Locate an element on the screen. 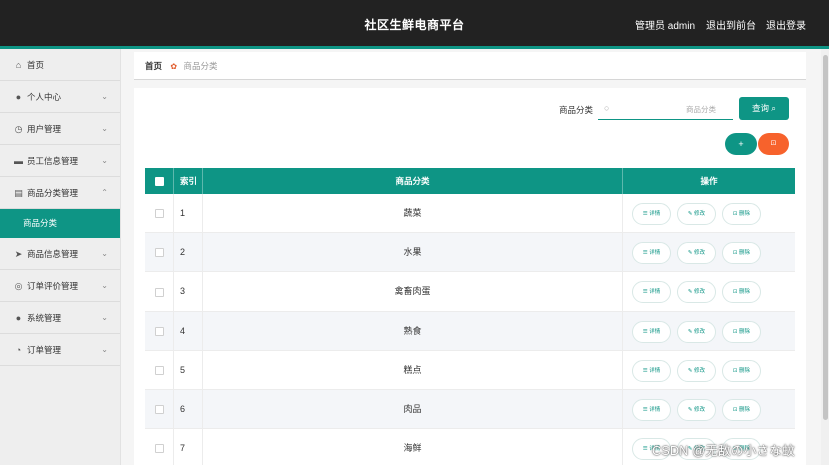 The width and height of the screenshot is (829, 465). table-header: 索引 商品分类 操作 is located at coordinates (470, 181).